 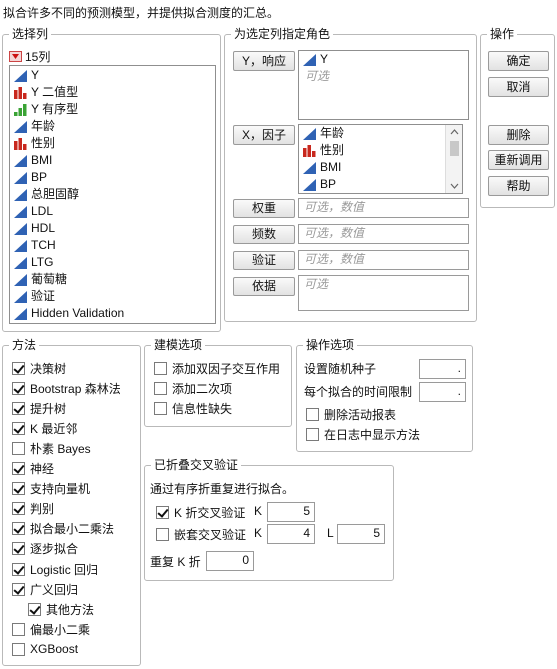 I want to click on method-item-label: 广义回归, so click(x=54, y=589).